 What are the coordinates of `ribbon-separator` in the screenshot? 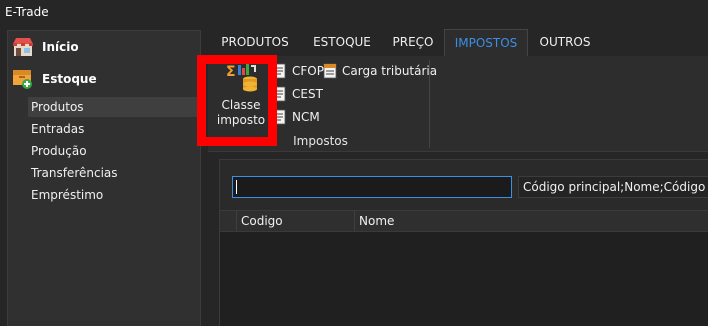 It's located at (429, 104).